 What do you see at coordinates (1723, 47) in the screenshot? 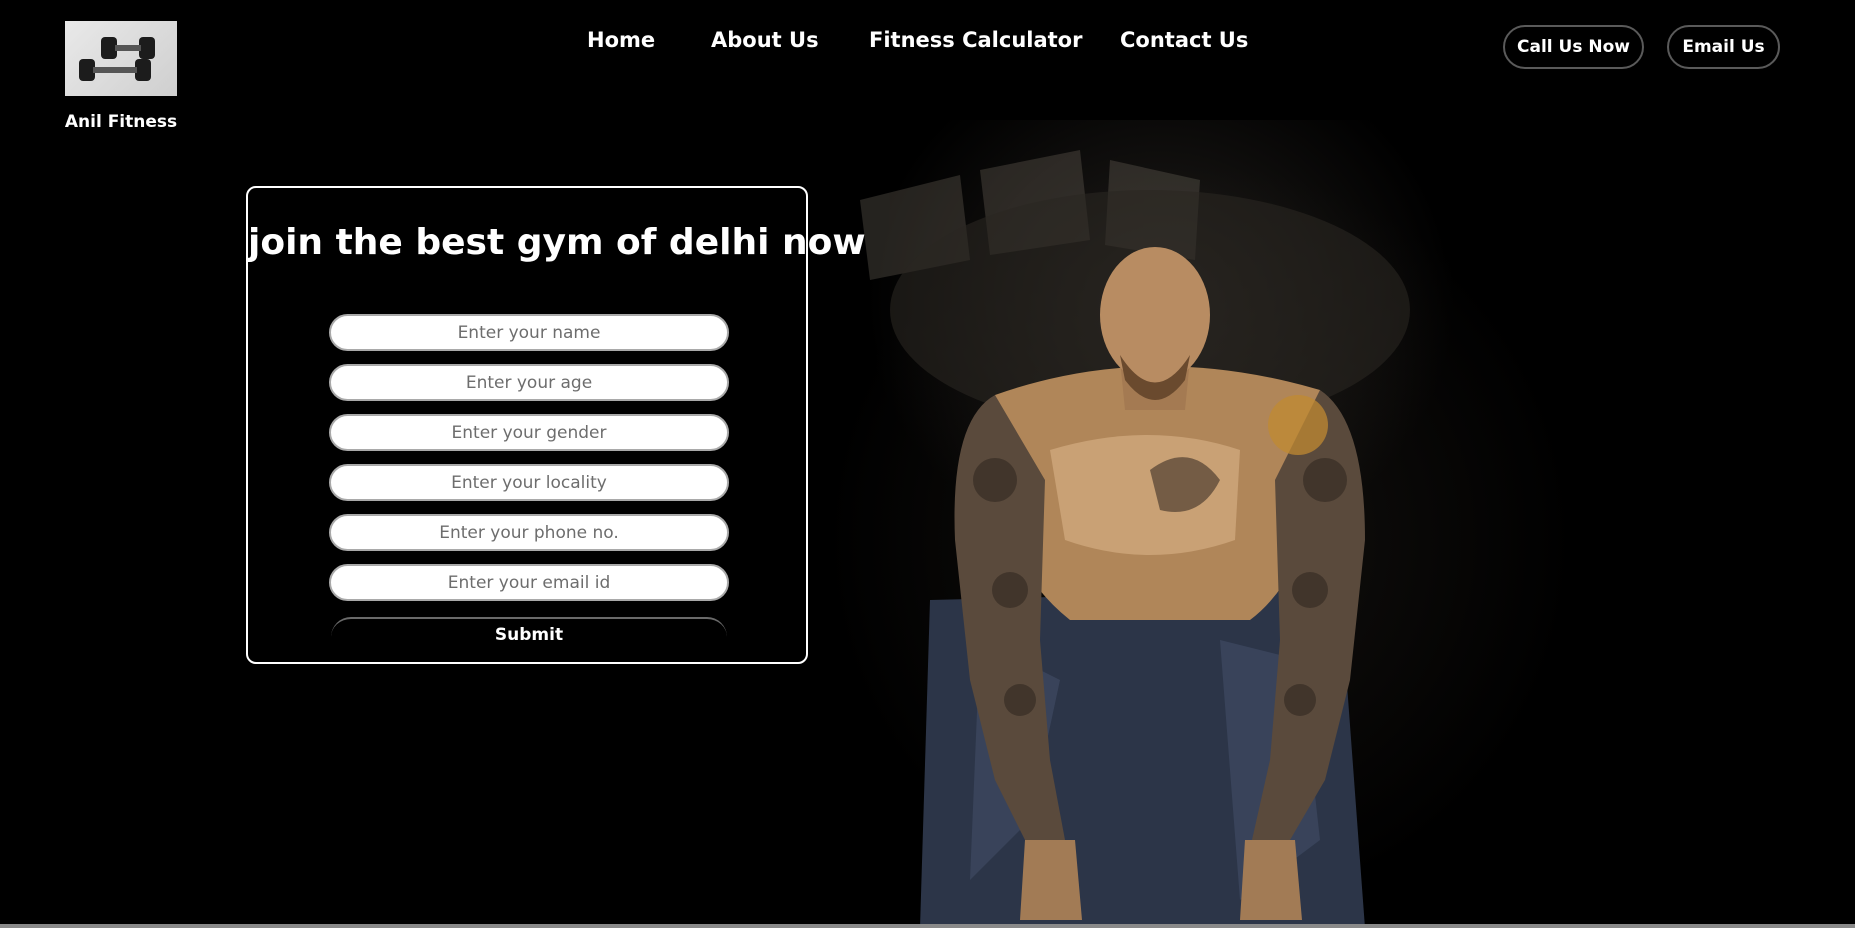
I see `email-us-button: Email Us` at bounding box center [1723, 47].